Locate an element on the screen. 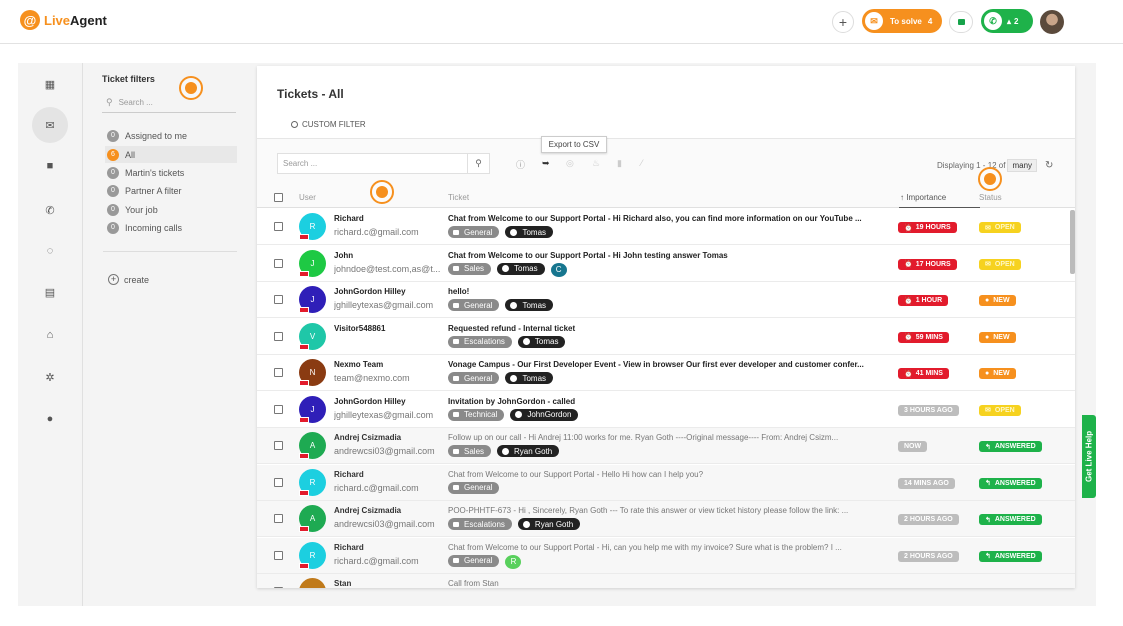 This screenshot has width=1123, height=626. customer-name: John is located at coordinates (343, 255).